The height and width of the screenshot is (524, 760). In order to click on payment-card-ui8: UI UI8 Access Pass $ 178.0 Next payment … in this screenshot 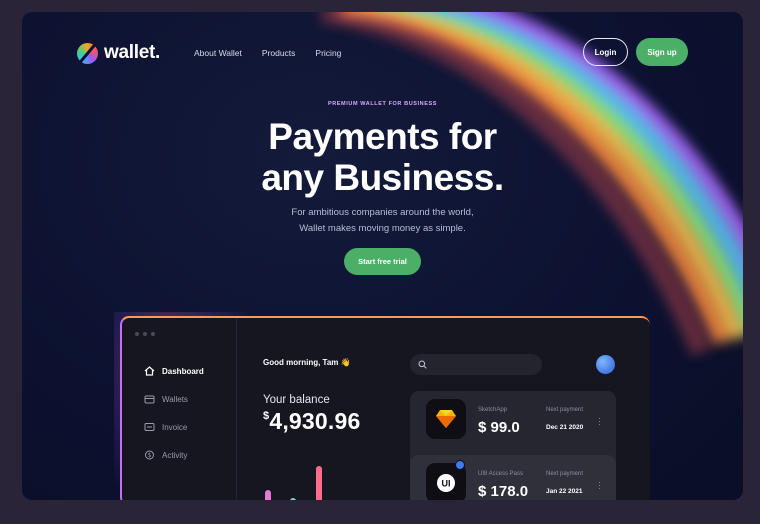, I will do `click(513, 477)`.